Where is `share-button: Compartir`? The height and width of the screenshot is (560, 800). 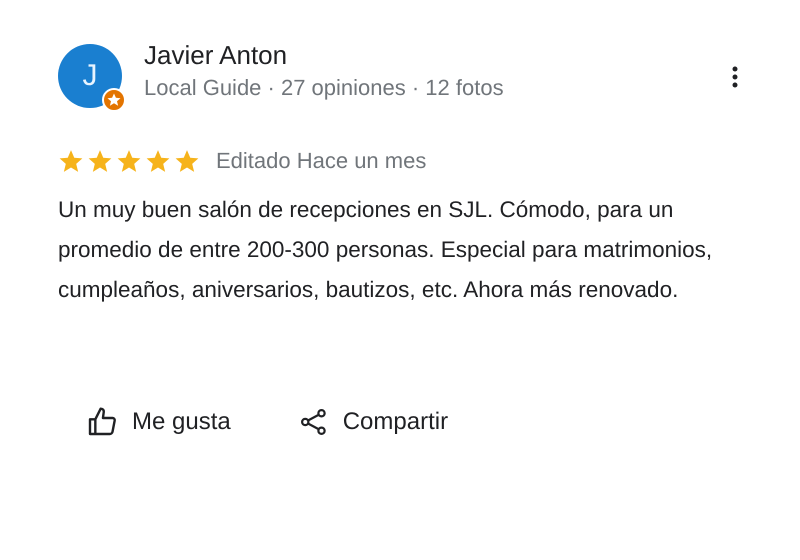 share-button: Compartir is located at coordinates (373, 422).